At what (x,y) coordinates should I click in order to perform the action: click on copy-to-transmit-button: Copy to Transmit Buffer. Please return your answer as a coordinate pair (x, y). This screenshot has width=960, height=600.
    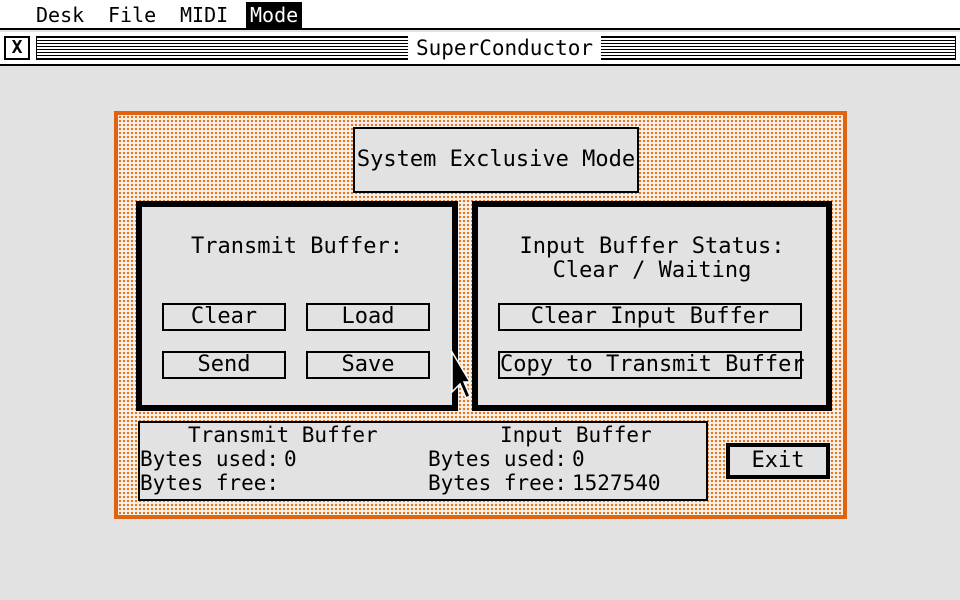
    Looking at the image, I should click on (651, 365).